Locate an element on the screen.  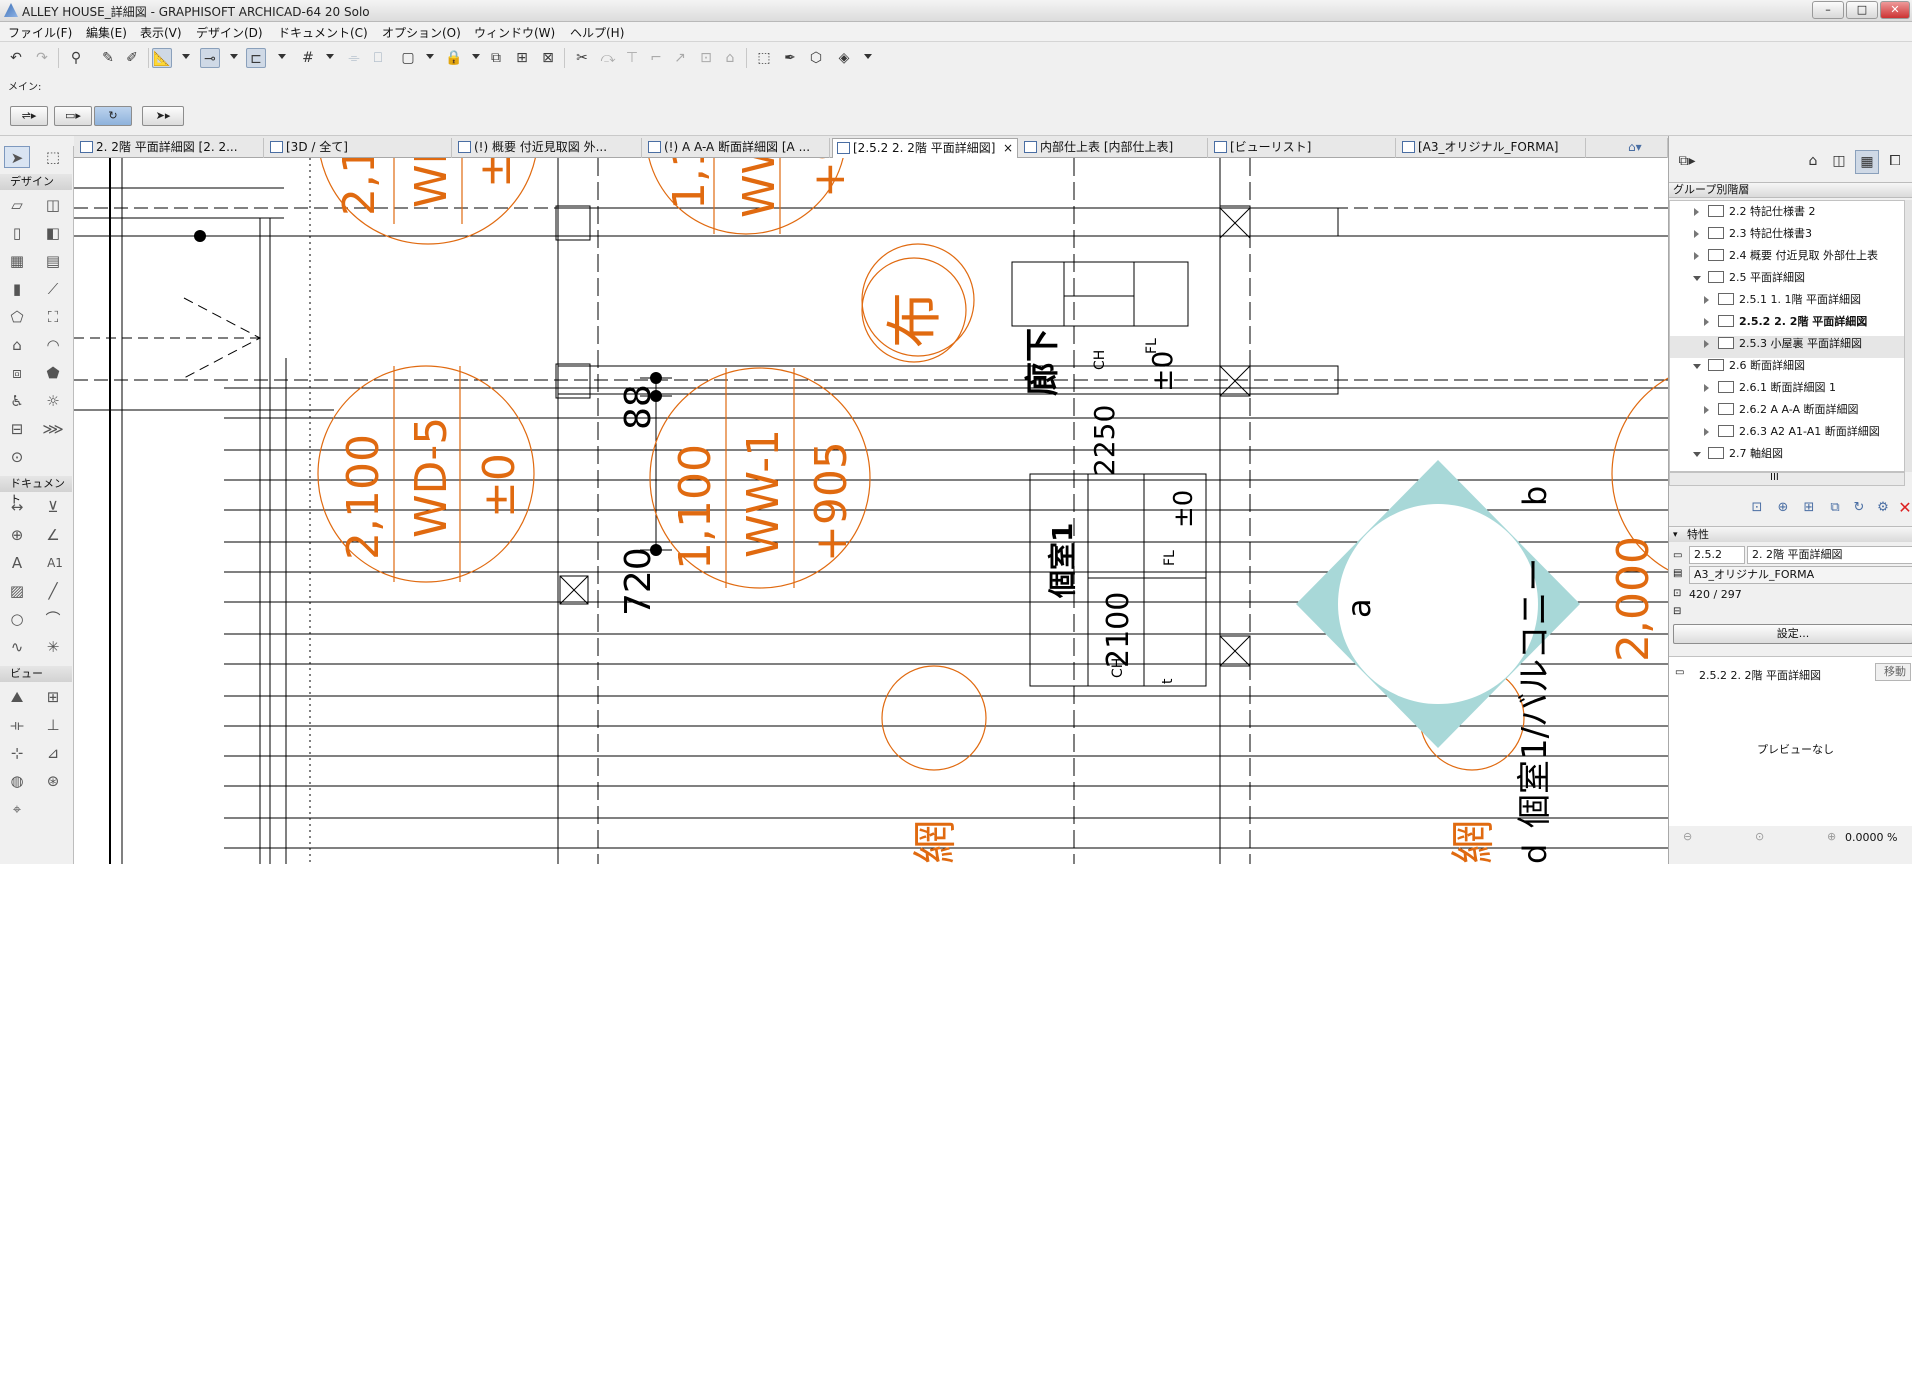
morph-tool-icon: ⬟ is located at coordinates (53, 373).